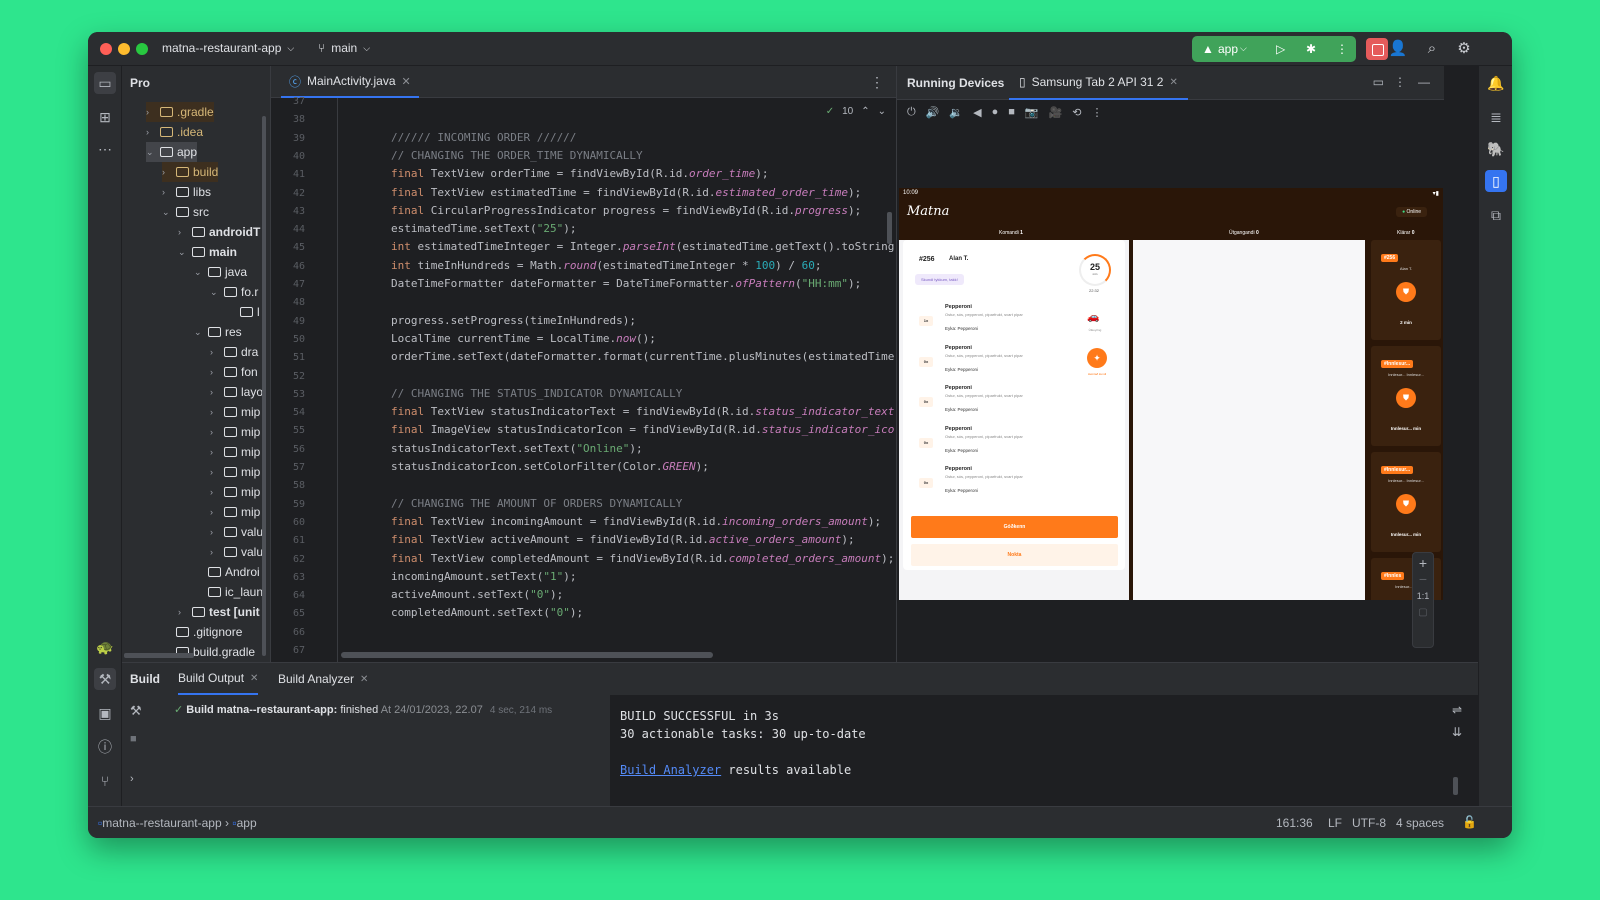 This screenshot has height=900, width=1600. I want to click on record-icon: 🎥, so click(1056, 112).